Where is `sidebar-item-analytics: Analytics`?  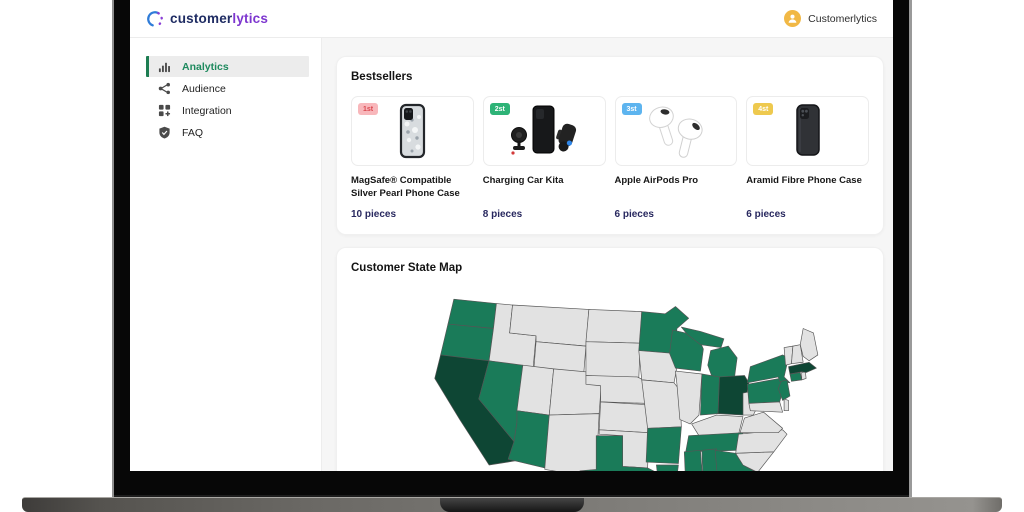
sidebar-item-analytics: Analytics is located at coordinates (227, 66).